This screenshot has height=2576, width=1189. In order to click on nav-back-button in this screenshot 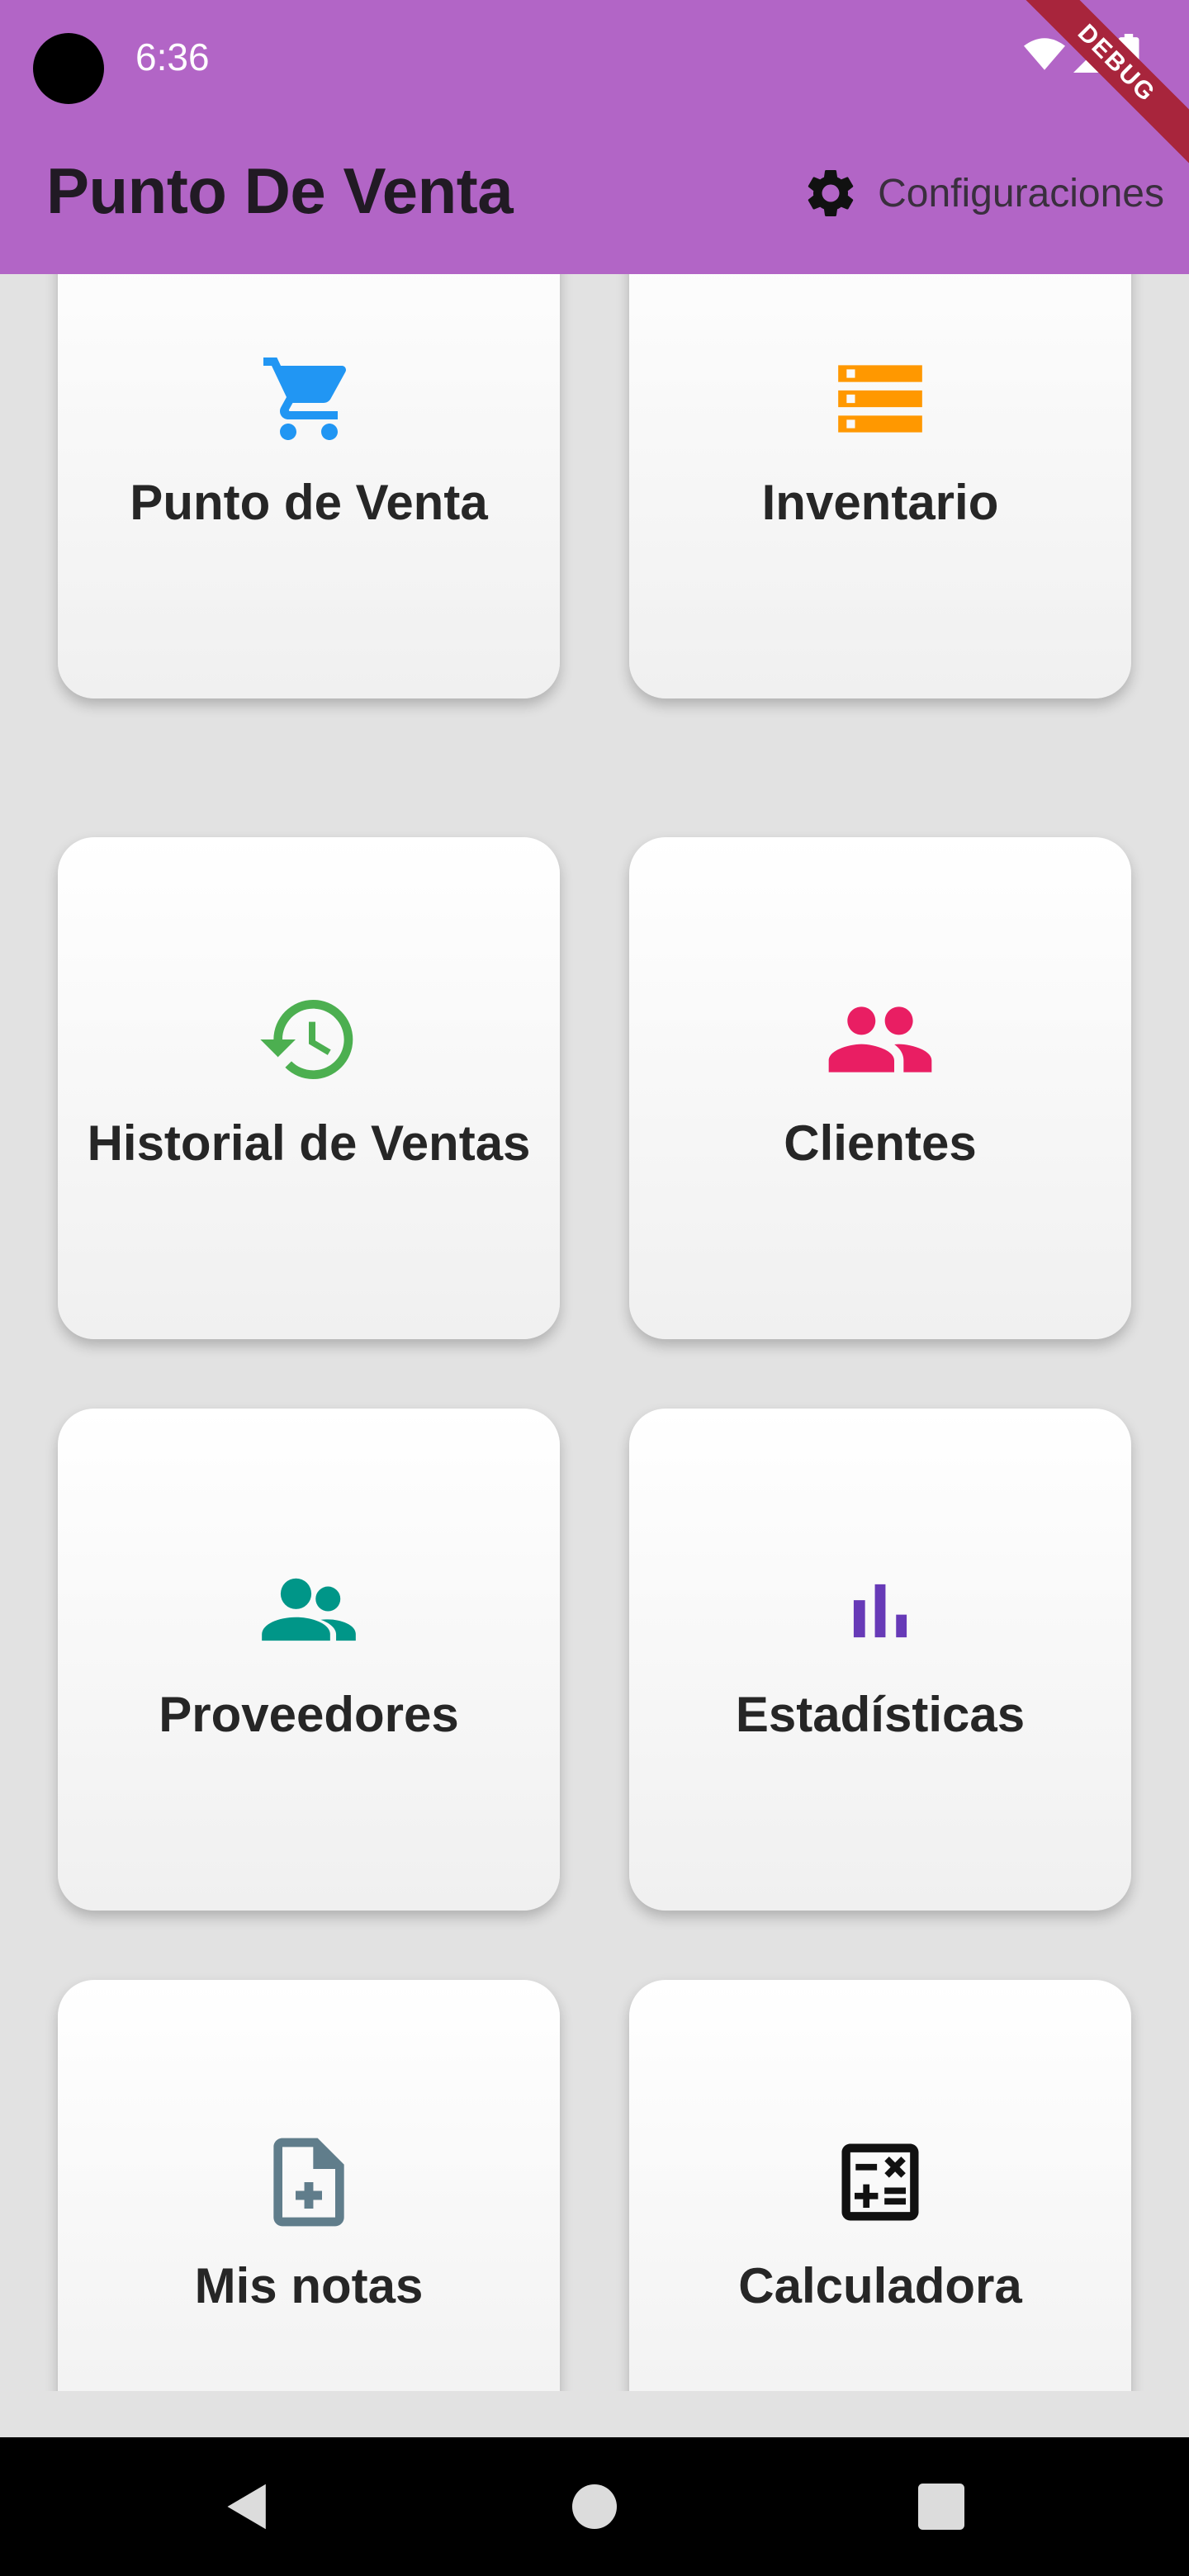, I will do `click(247, 2506)`.